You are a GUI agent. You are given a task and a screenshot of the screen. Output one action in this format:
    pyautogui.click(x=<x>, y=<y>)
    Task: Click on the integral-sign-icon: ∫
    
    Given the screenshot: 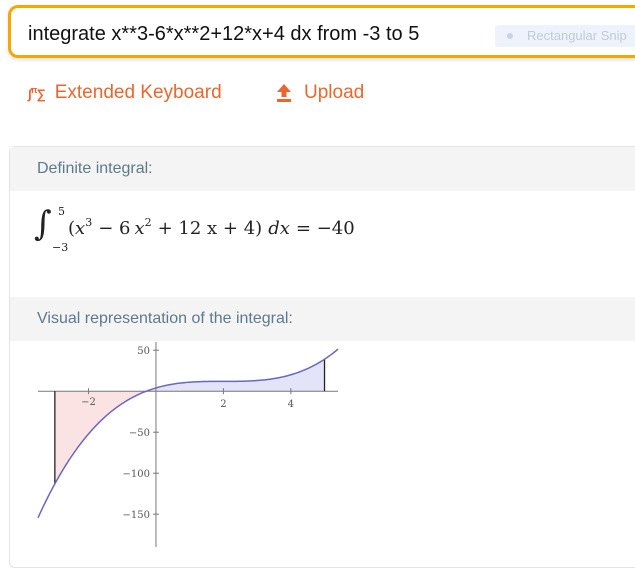 What is the action you would take?
    pyautogui.click(x=43, y=224)
    